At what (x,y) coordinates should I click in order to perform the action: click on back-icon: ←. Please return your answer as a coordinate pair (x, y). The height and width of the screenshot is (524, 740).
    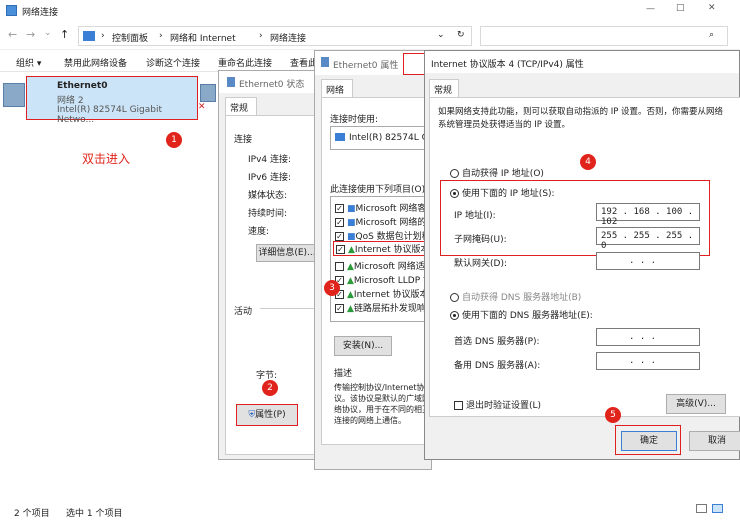
    Looking at the image, I should click on (12, 34).